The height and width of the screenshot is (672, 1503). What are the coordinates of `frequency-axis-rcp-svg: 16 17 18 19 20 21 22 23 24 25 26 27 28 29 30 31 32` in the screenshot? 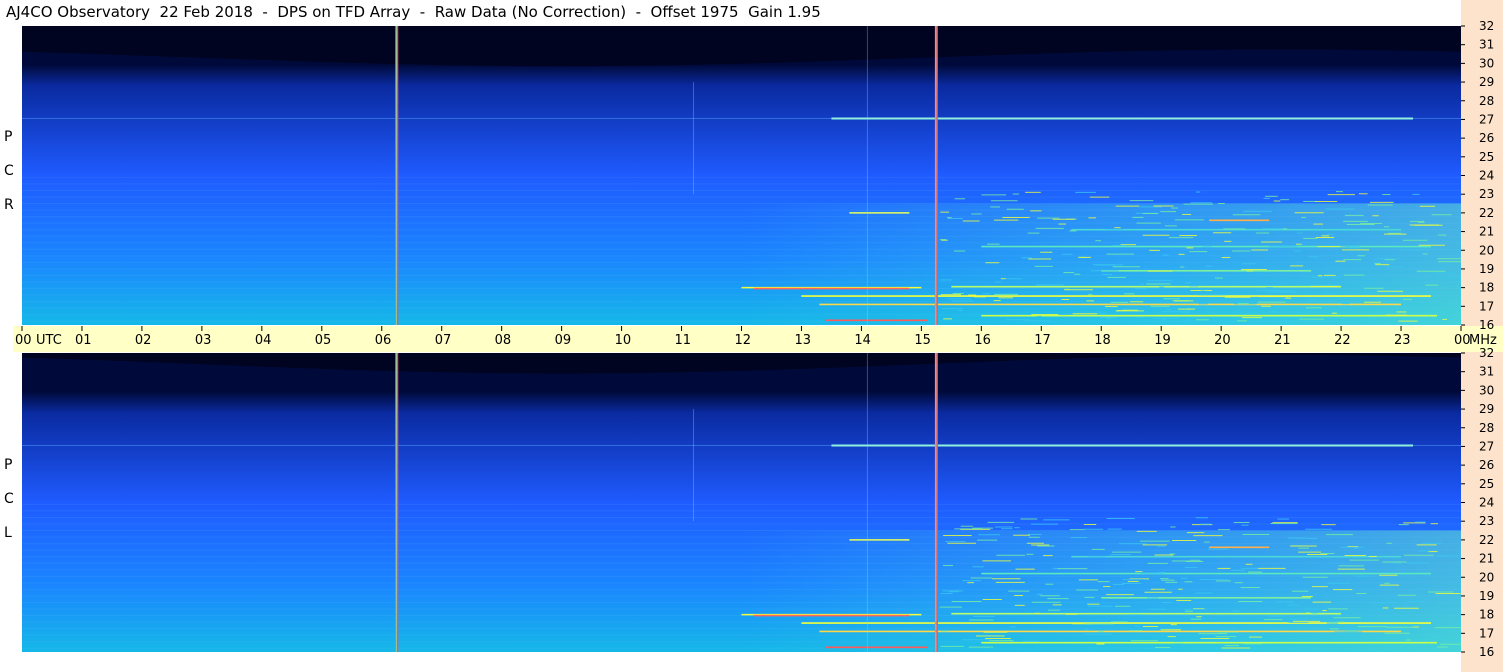 It's located at (1477, 175).